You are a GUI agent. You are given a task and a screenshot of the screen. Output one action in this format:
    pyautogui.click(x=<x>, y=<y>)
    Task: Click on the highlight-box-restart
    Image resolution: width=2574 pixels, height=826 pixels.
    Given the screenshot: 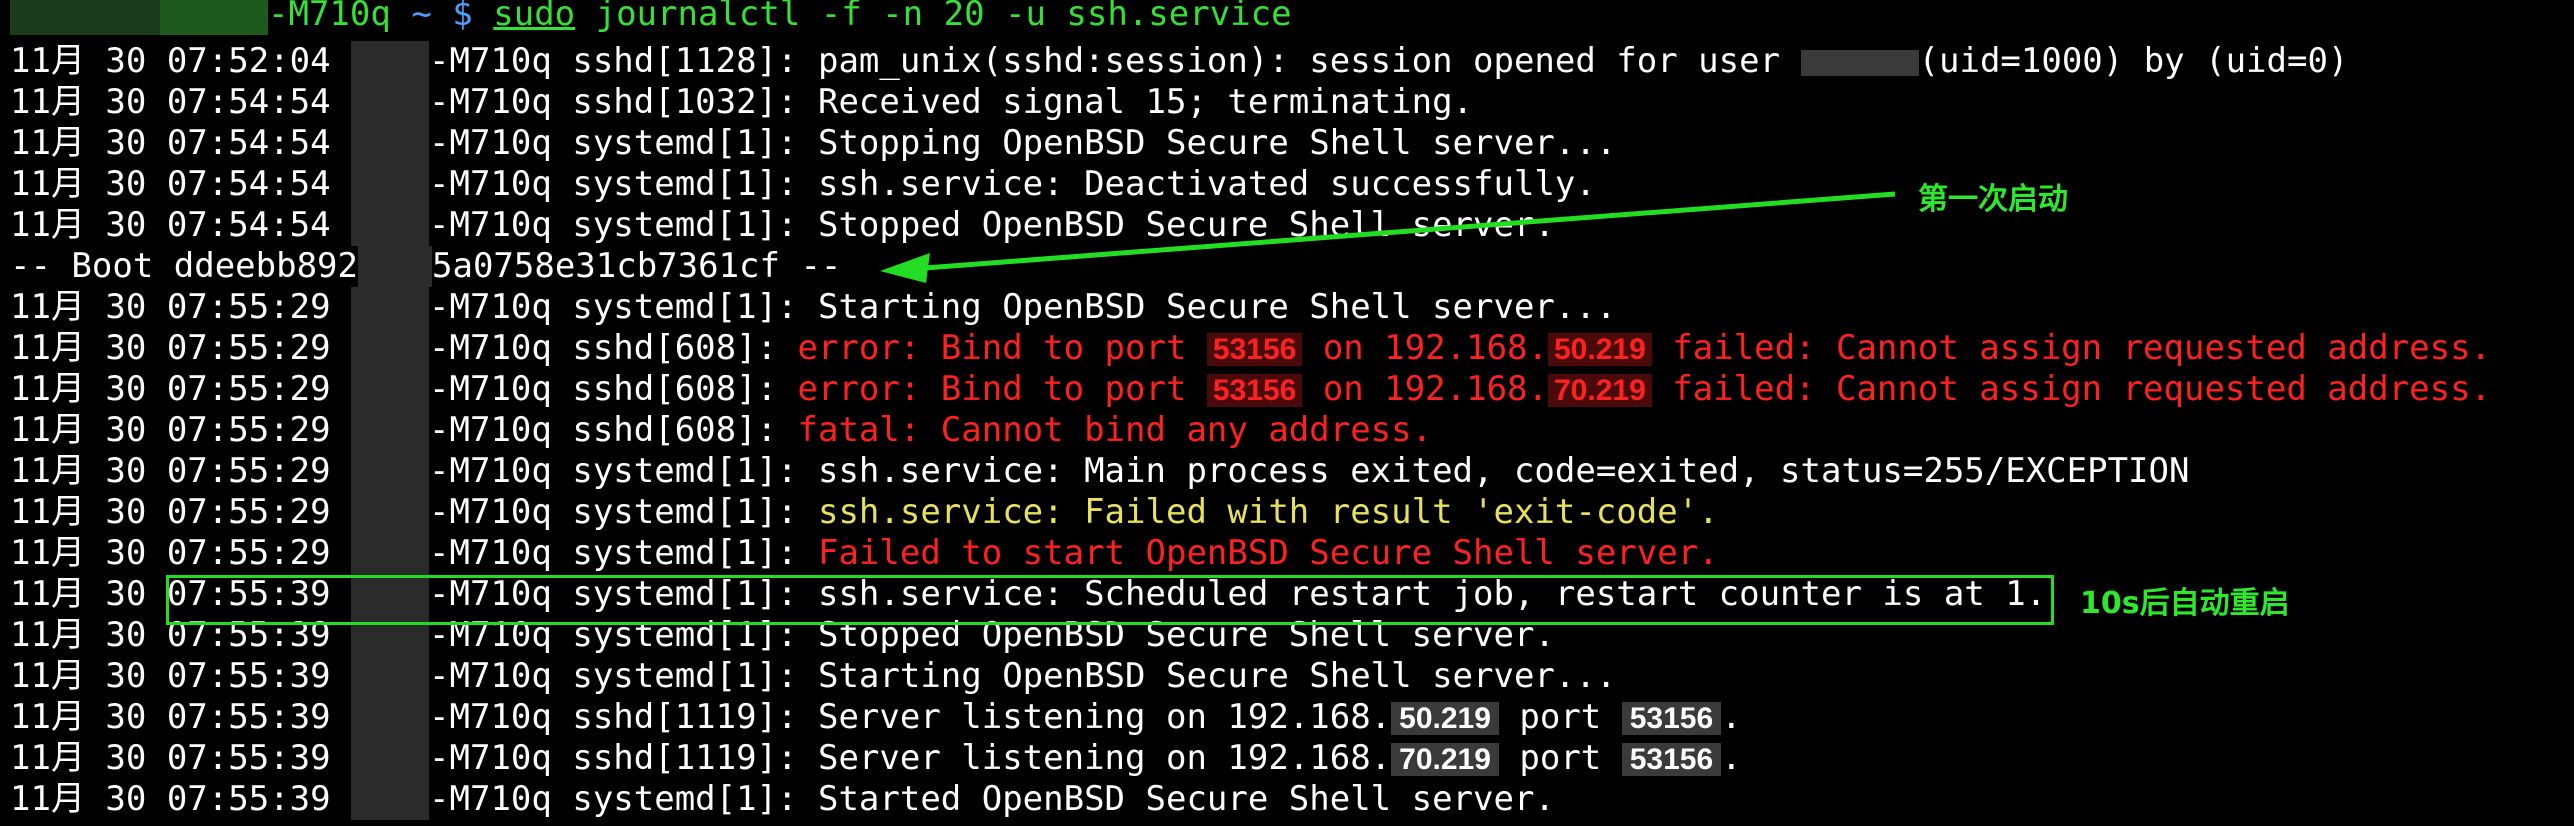 What is the action you would take?
    pyautogui.click(x=1110, y=600)
    